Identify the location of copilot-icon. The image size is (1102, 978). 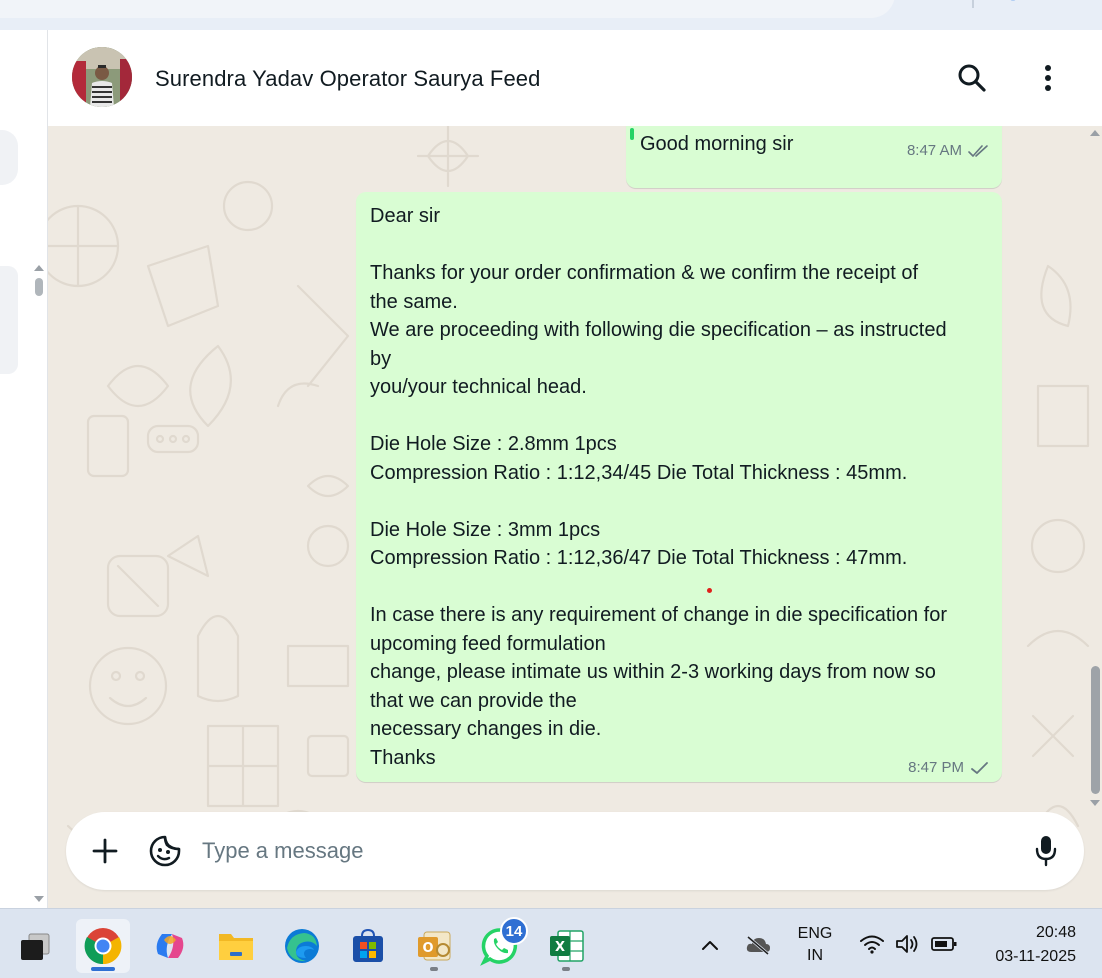
(170, 946).